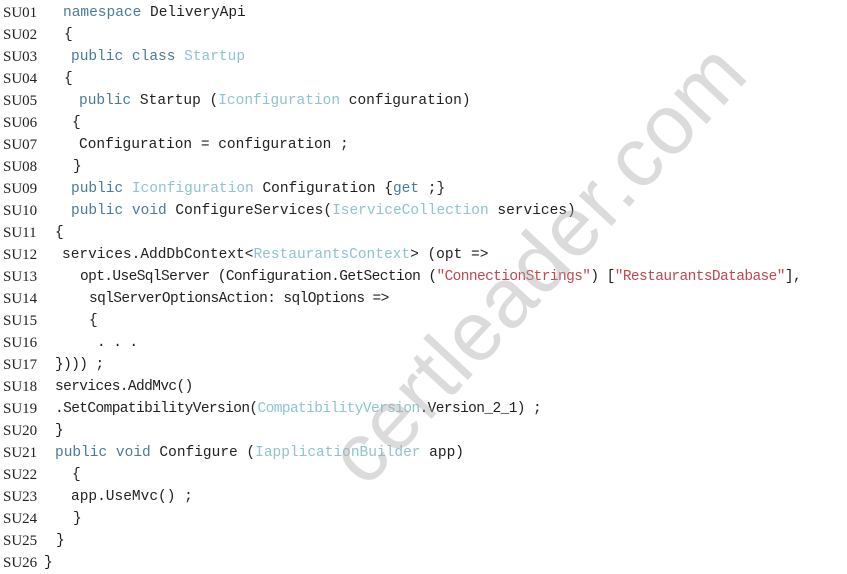  What do you see at coordinates (20, 79) in the screenshot?
I see `line-number: SU04` at bounding box center [20, 79].